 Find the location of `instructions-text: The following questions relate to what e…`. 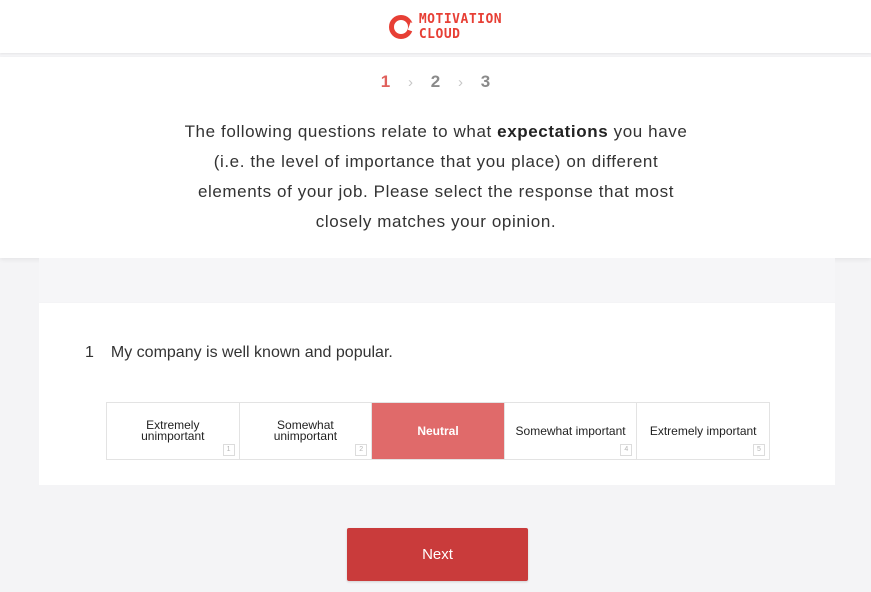

instructions-text: The following questions relate to what e… is located at coordinates (436, 177).